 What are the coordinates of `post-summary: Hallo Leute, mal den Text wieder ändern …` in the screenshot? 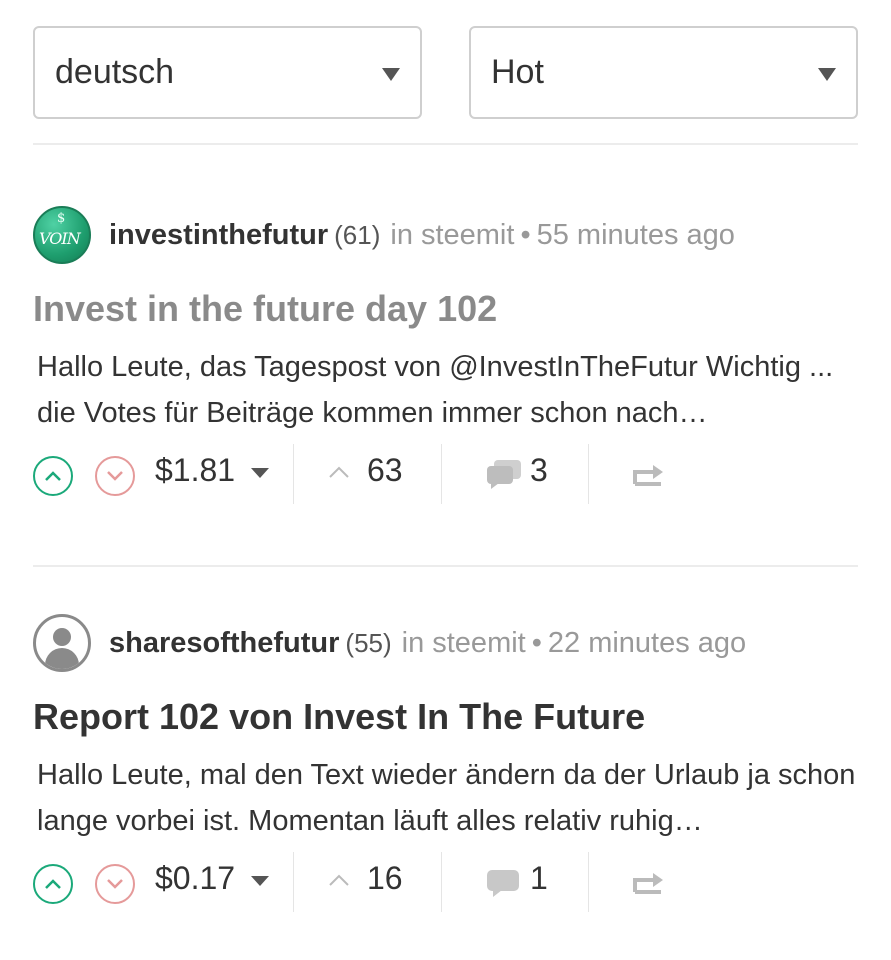 It's located at (447, 798).